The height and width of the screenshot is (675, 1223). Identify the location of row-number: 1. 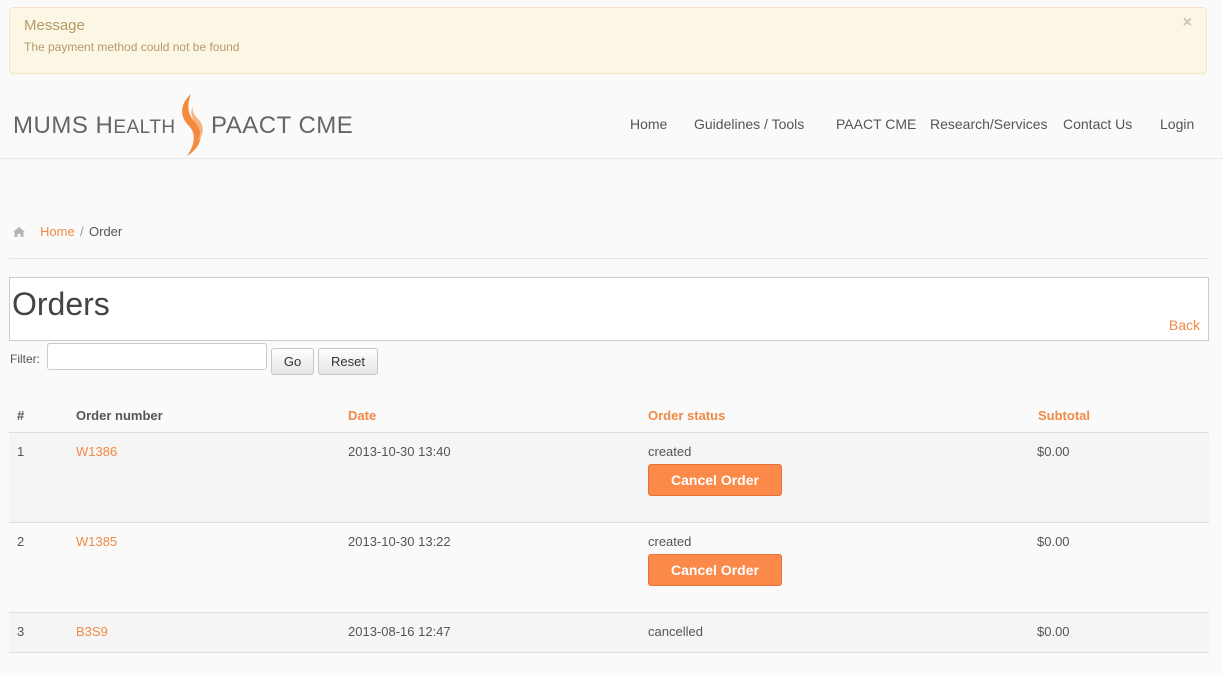
(21, 451).